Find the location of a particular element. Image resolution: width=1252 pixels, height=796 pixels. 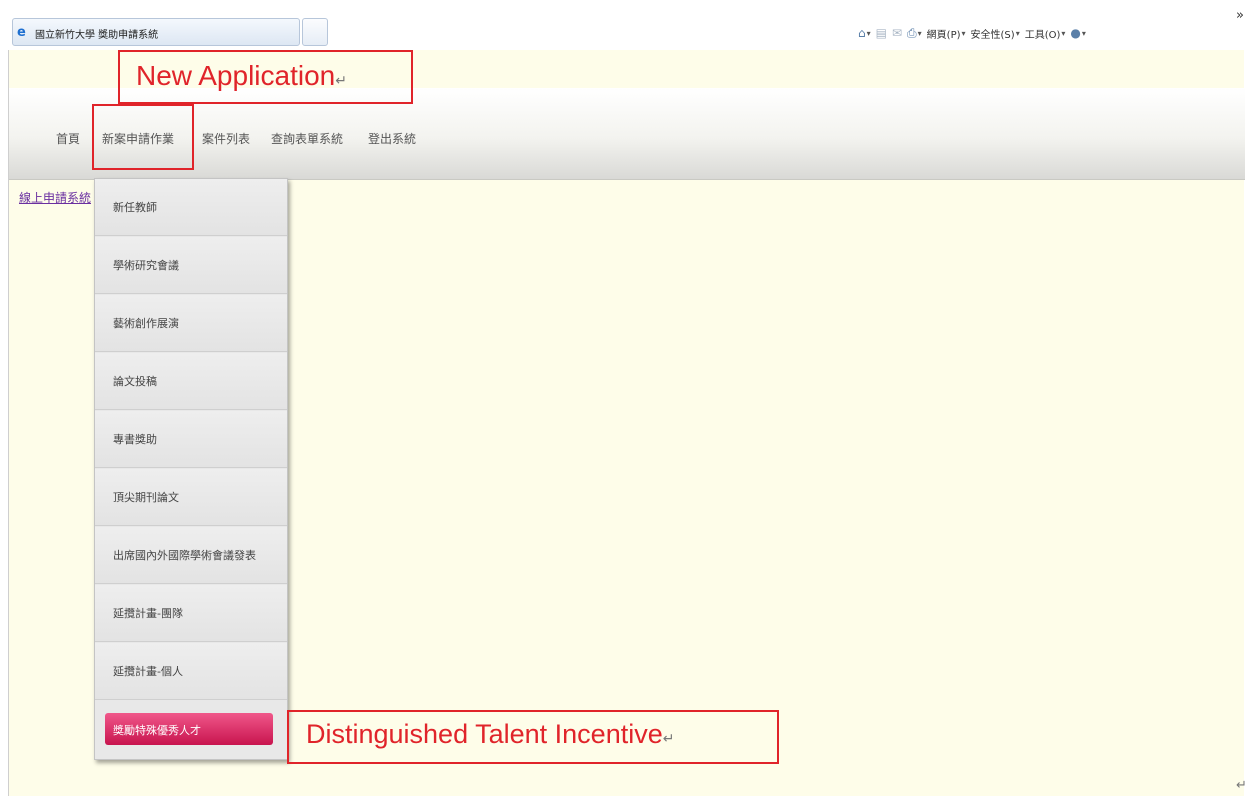

annotation-text: New Application is located at coordinates (236, 75).